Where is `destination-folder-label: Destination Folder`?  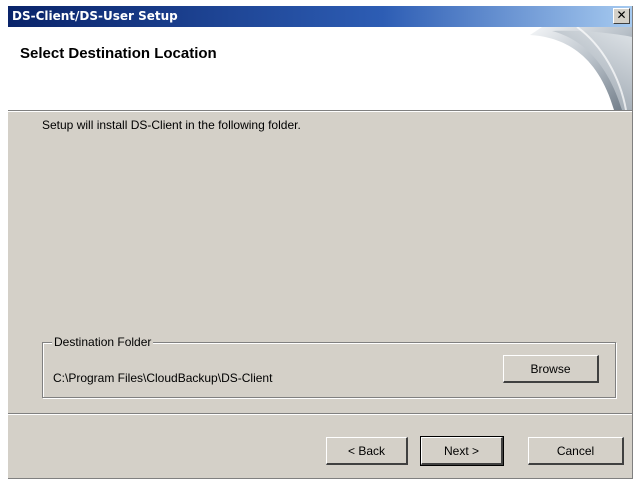 destination-folder-label: Destination Folder is located at coordinates (103, 342).